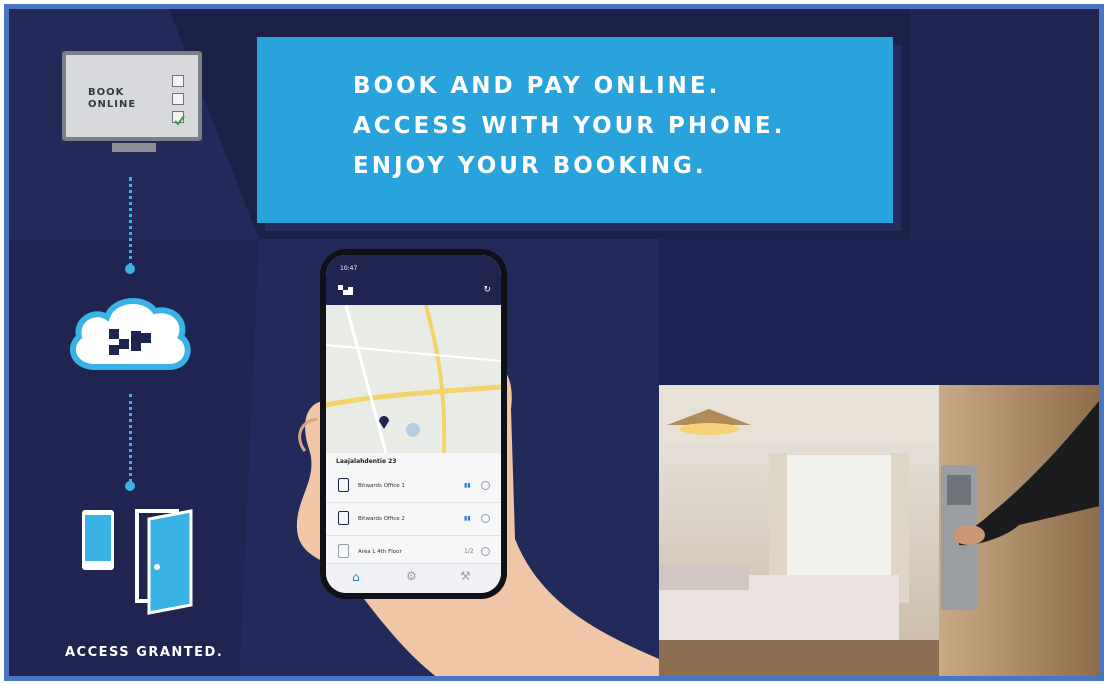 This screenshot has height=687, width=1110. What do you see at coordinates (98, 540) in the screenshot?
I see `smartphone-icon` at bounding box center [98, 540].